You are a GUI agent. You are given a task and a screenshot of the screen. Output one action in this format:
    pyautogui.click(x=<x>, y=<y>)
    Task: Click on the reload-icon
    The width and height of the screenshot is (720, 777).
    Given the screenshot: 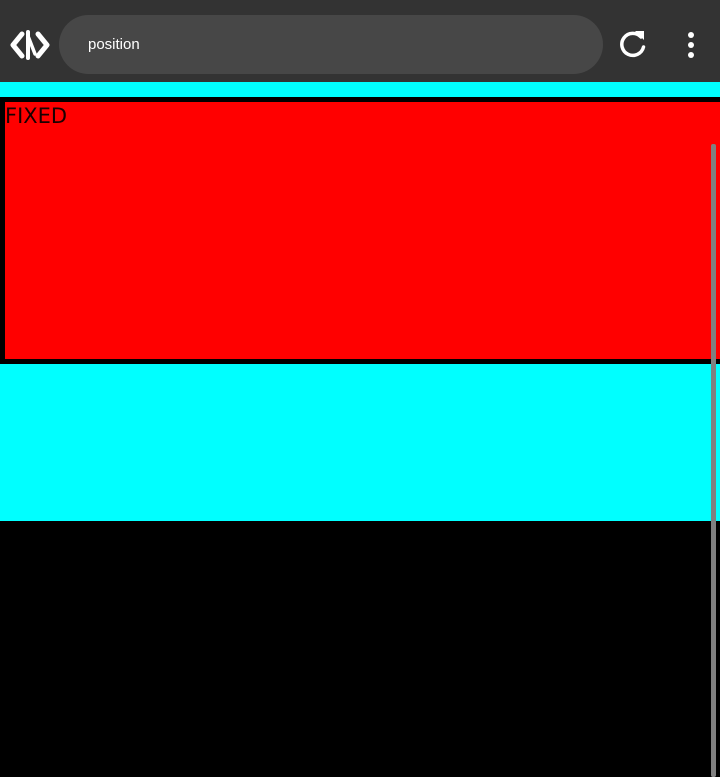 What is the action you would take?
    pyautogui.click(x=633, y=44)
    